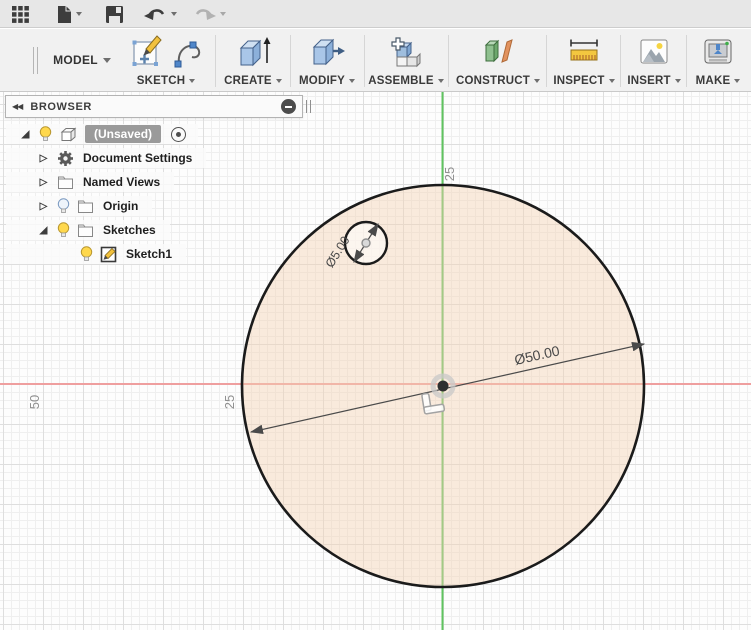  What do you see at coordinates (327, 52) in the screenshot?
I see `press-pull-icon` at bounding box center [327, 52].